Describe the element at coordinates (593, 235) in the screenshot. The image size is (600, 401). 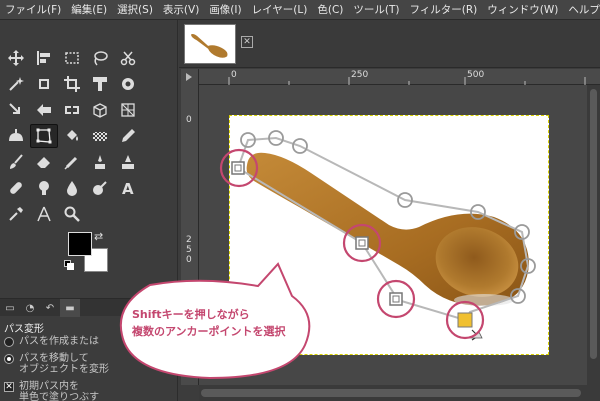
I see `vertical-scrollbar` at that location.